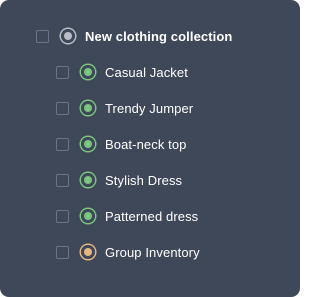 This screenshot has width=320, height=297. I want to click on tree-item-row: Patterned dress, so click(127, 216).